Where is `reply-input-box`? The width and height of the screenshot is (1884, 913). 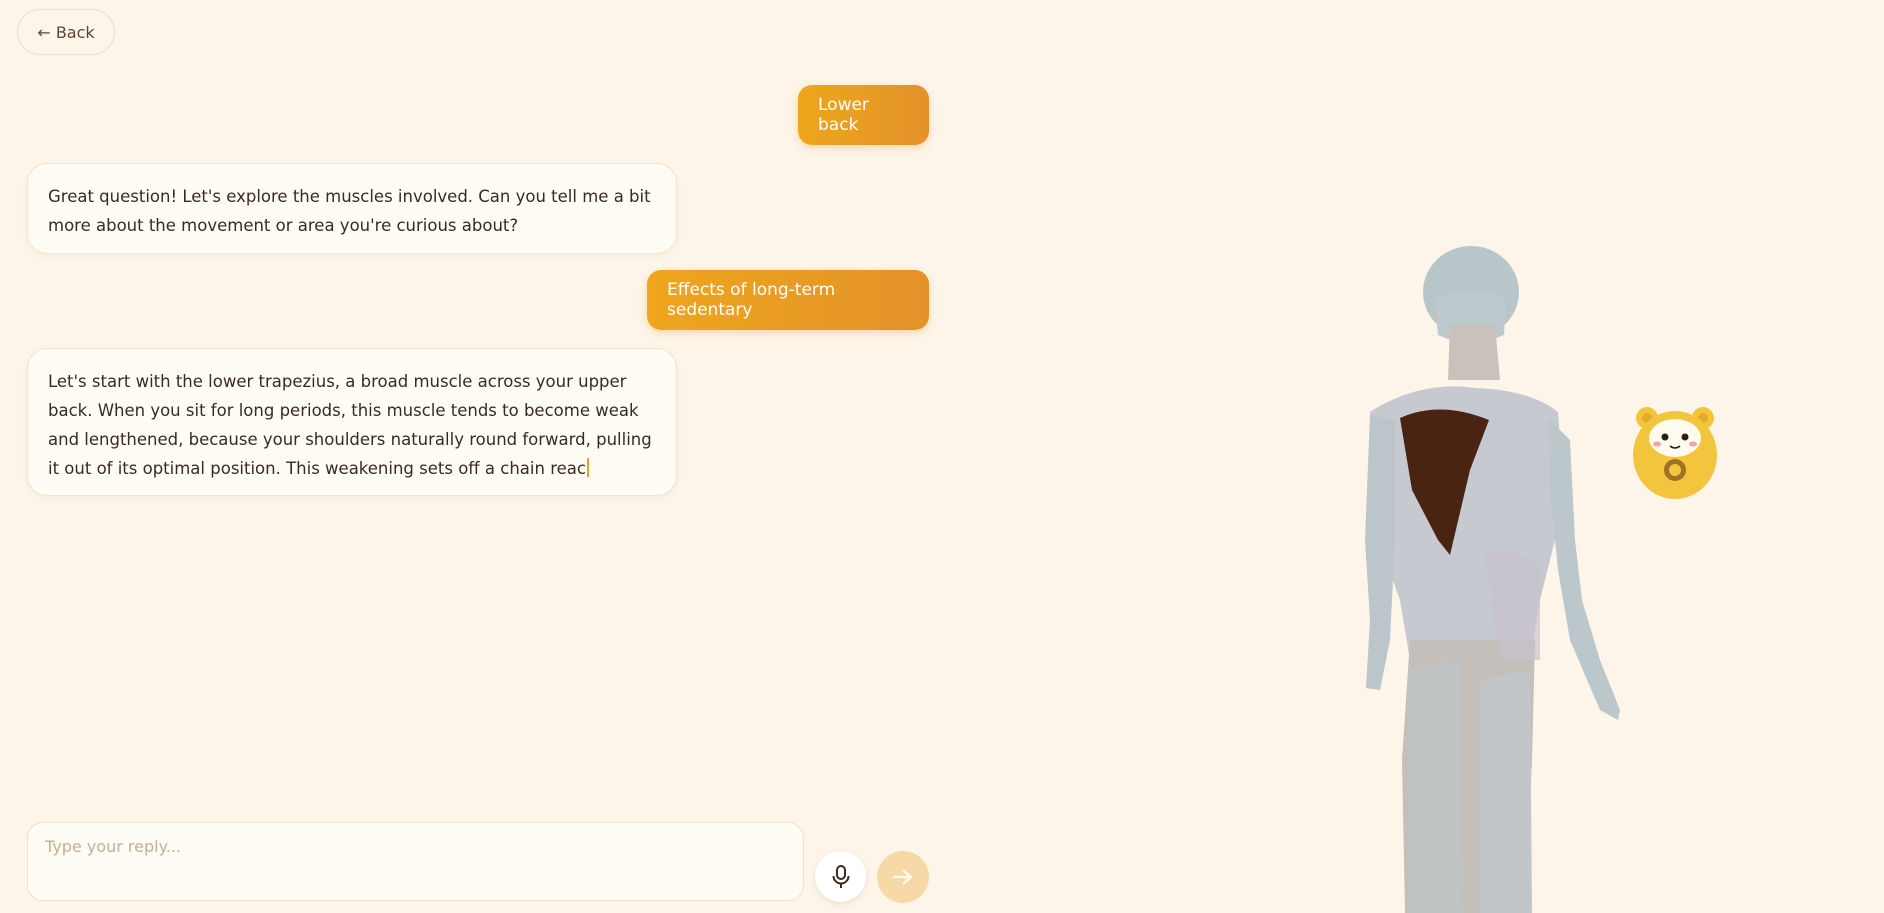 reply-input-box is located at coordinates (415, 861).